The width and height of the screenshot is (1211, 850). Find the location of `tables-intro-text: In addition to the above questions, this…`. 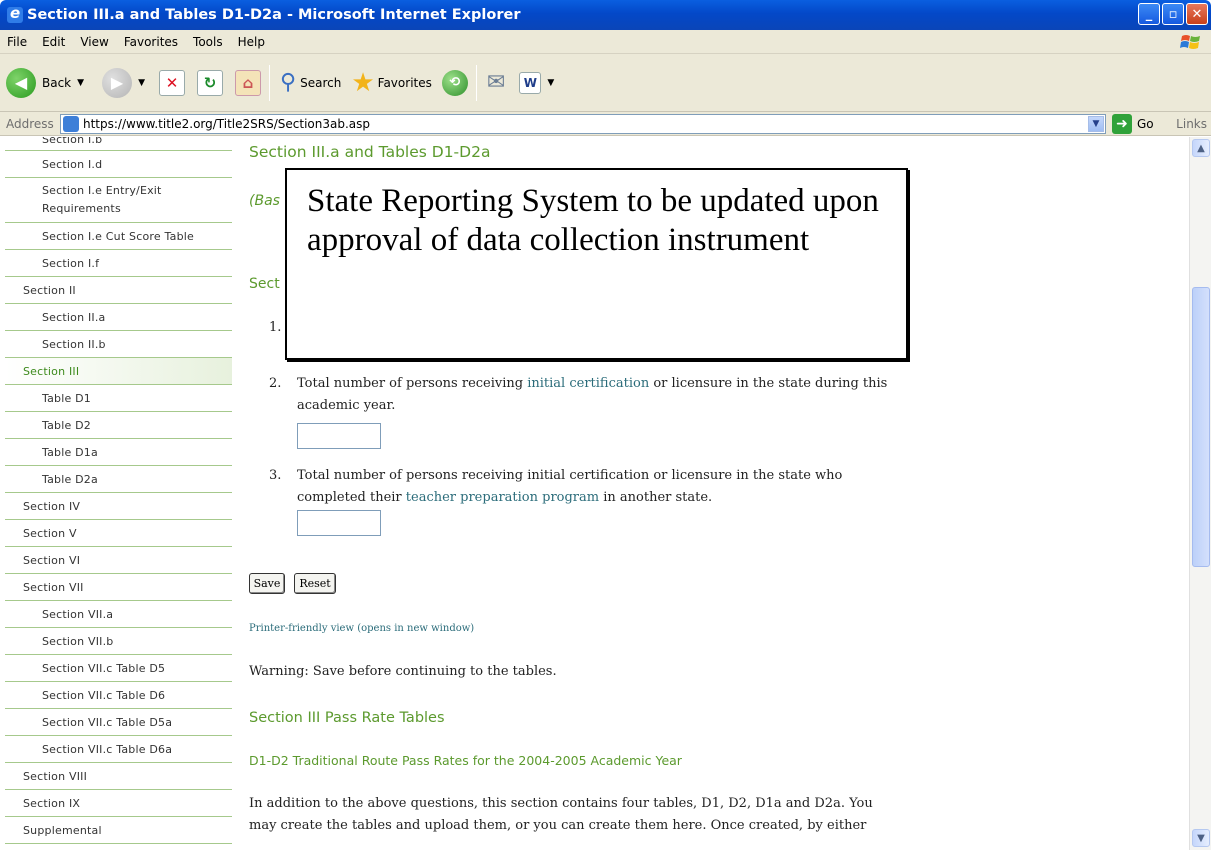

tables-intro-text: In addition to the above questions, this… is located at coordinates (561, 814).